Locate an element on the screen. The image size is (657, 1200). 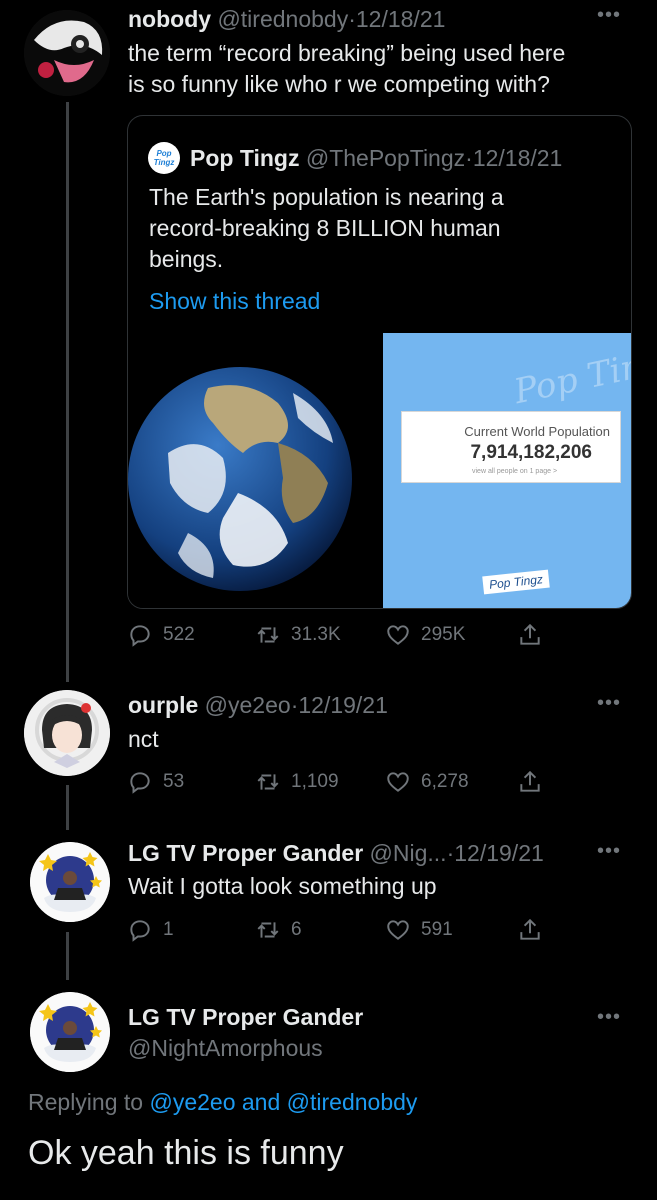
like-button: 295K is located at coordinates (425, 635).